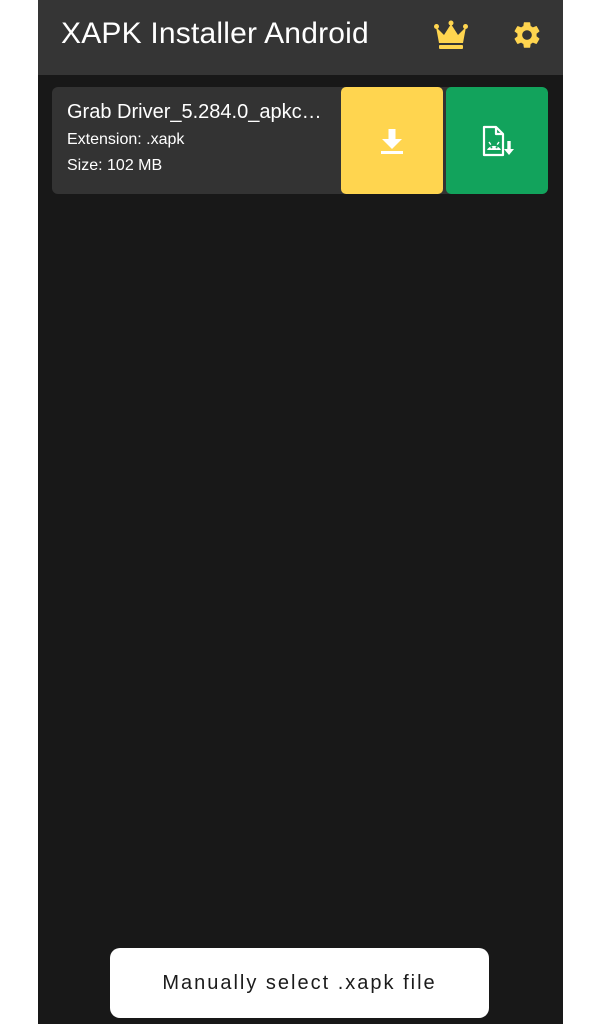 The width and height of the screenshot is (600, 1024). Describe the element at coordinates (215, 33) in the screenshot. I see `app-title: XAPK Installer Android` at that location.